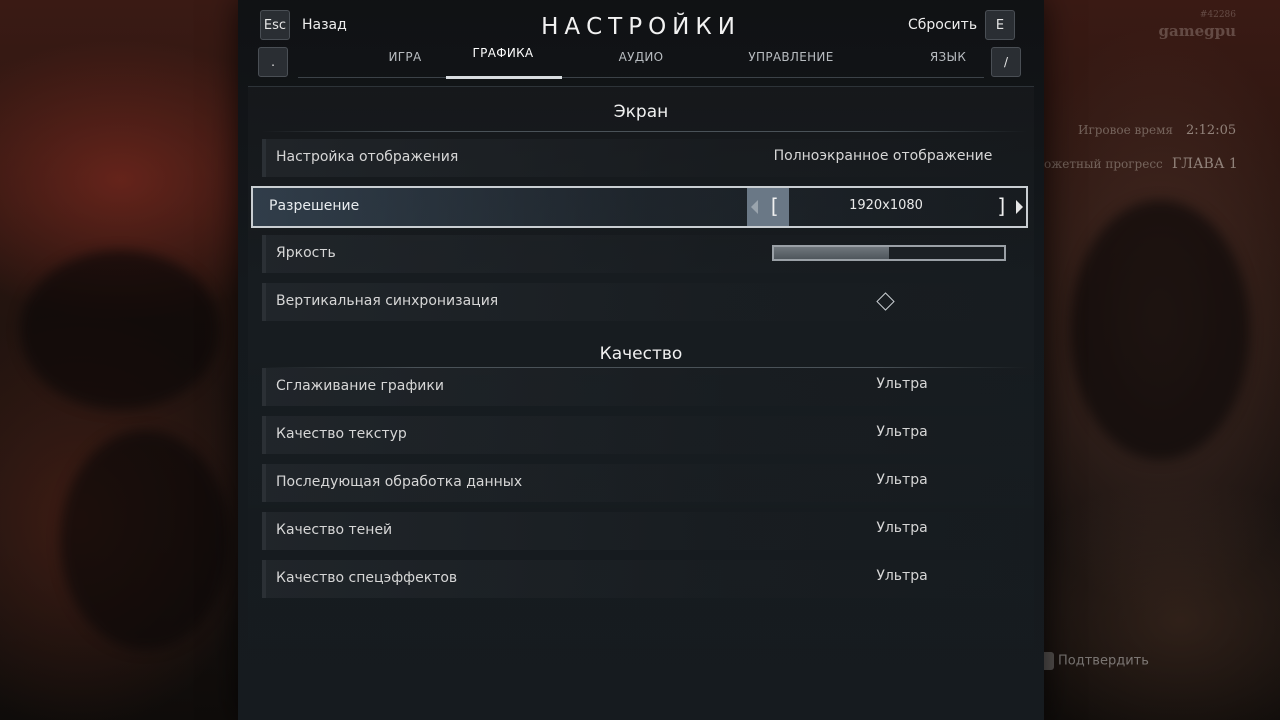 This screenshot has width=1280, height=720. What do you see at coordinates (641, 112) in the screenshot?
I see `section-title-screen: Экран` at bounding box center [641, 112].